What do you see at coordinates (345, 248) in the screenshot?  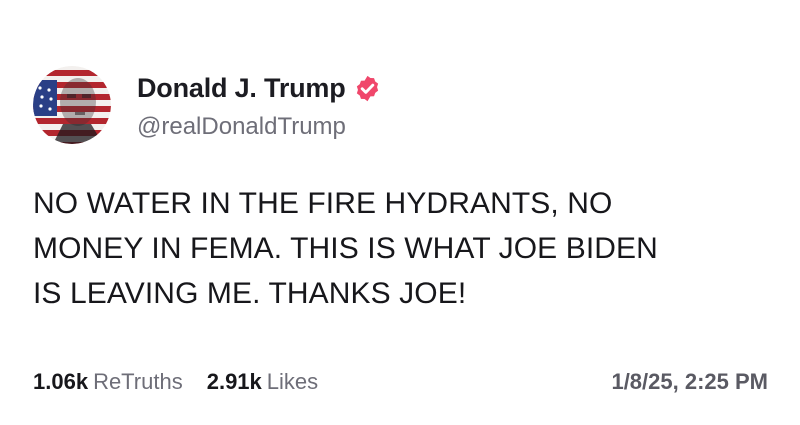 I see `post-body-line: MONEY IN FEMA. THIS IS WHAT JOE BIDEN` at bounding box center [345, 248].